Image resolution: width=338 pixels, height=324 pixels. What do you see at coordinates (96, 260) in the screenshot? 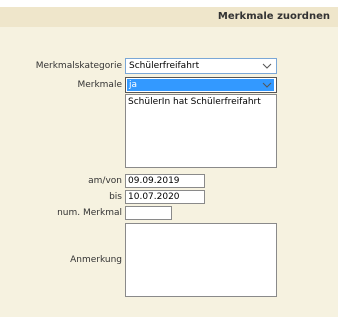
I see `anmerkung-label: Anmerkung` at bounding box center [96, 260].